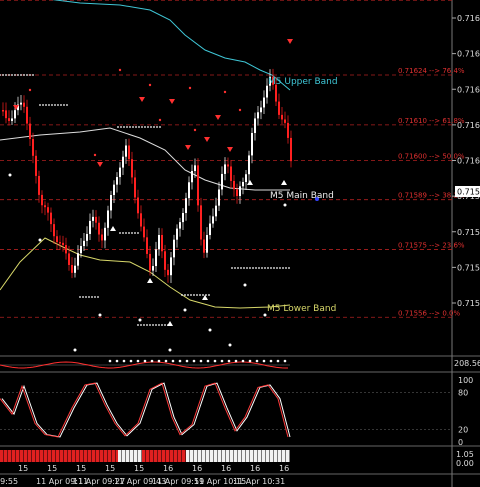  What do you see at coordinates (468, 161) in the screenshot?
I see `price-tick-label: 0.7160` at bounding box center [468, 161].